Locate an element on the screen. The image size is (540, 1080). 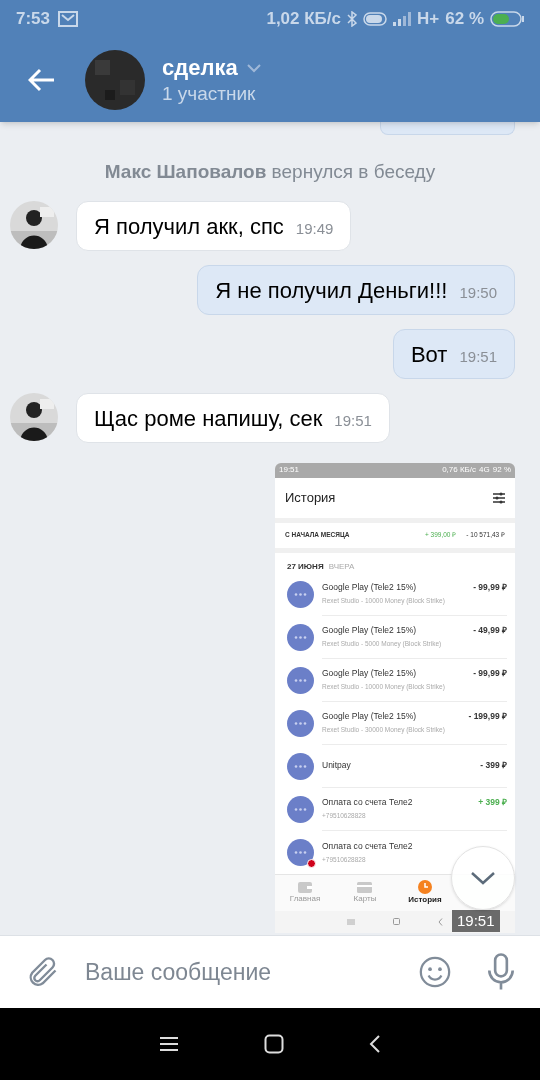
image-time: 19:51 is located at coordinates (476, 920).